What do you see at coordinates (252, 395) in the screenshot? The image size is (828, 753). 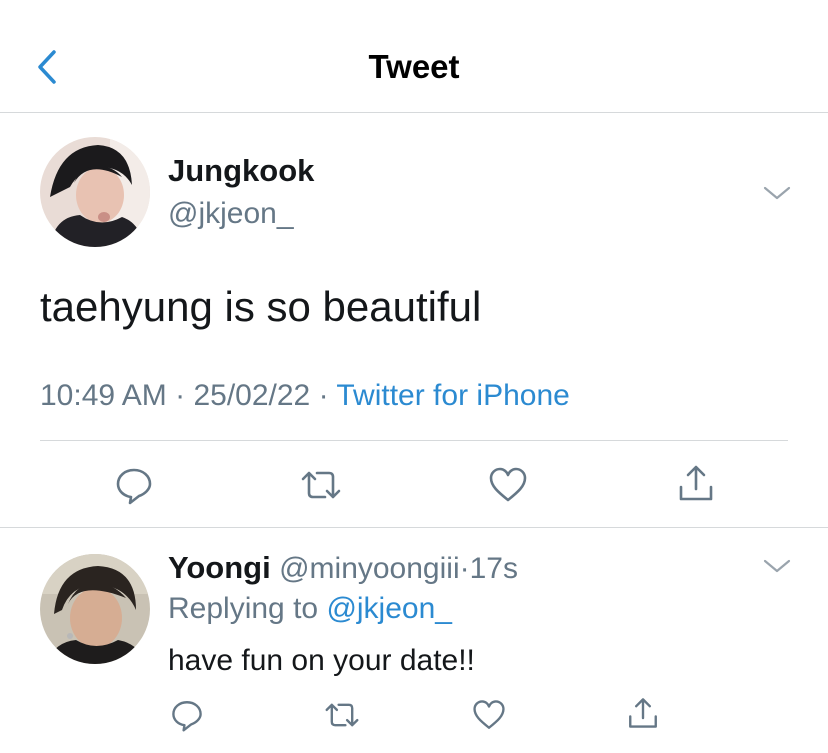 I see `tweet-date: 25/02/22` at bounding box center [252, 395].